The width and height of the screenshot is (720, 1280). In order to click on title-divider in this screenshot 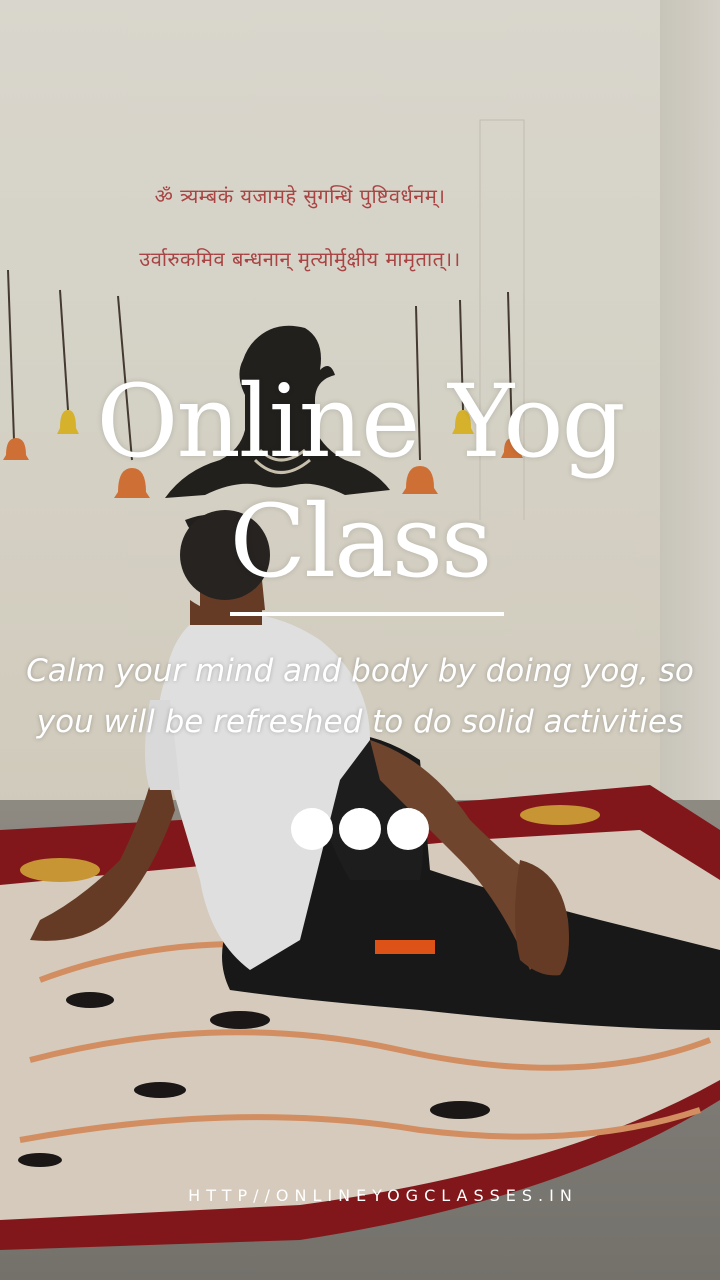, I will do `click(367, 614)`.